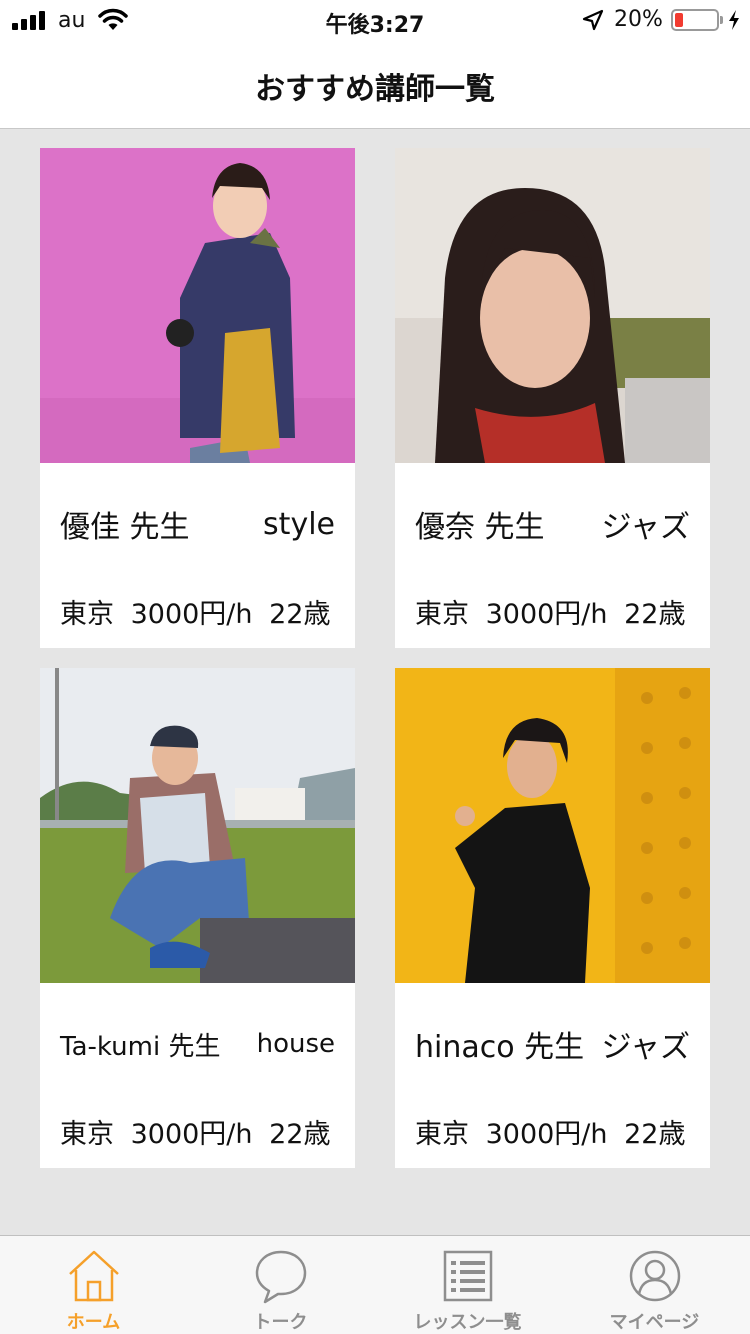  What do you see at coordinates (695, 20) in the screenshot?
I see `battery-icon` at bounding box center [695, 20].